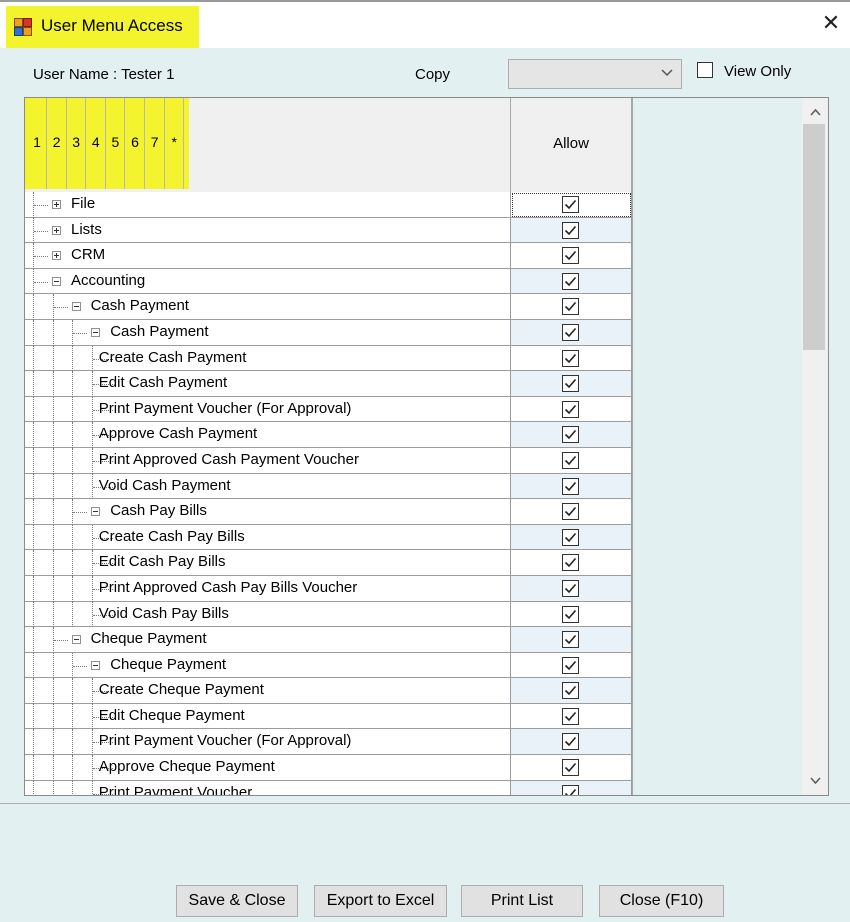 The height and width of the screenshot is (922, 850). I want to click on print-list-button: Print List, so click(522, 901).